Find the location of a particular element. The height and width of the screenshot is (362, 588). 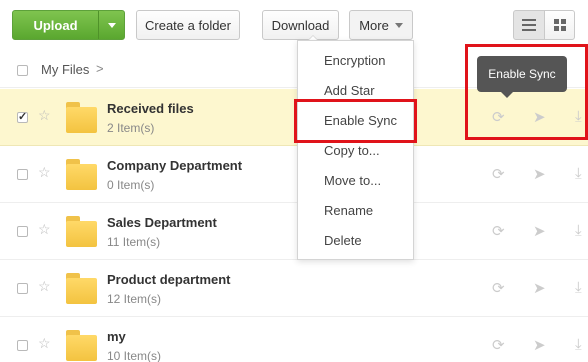

upload-button: Upload is located at coordinates (68, 25).